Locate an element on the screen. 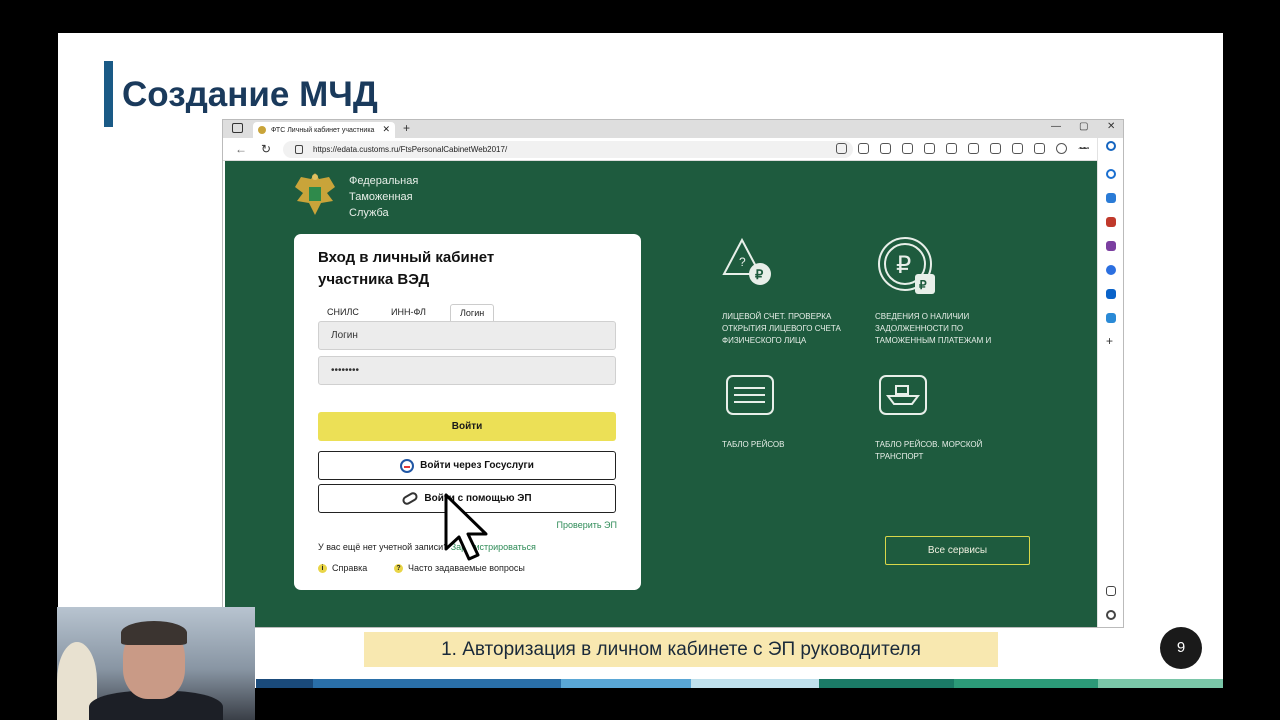 The height and width of the screenshot is (720, 1280). presenter-hair is located at coordinates (154, 633).